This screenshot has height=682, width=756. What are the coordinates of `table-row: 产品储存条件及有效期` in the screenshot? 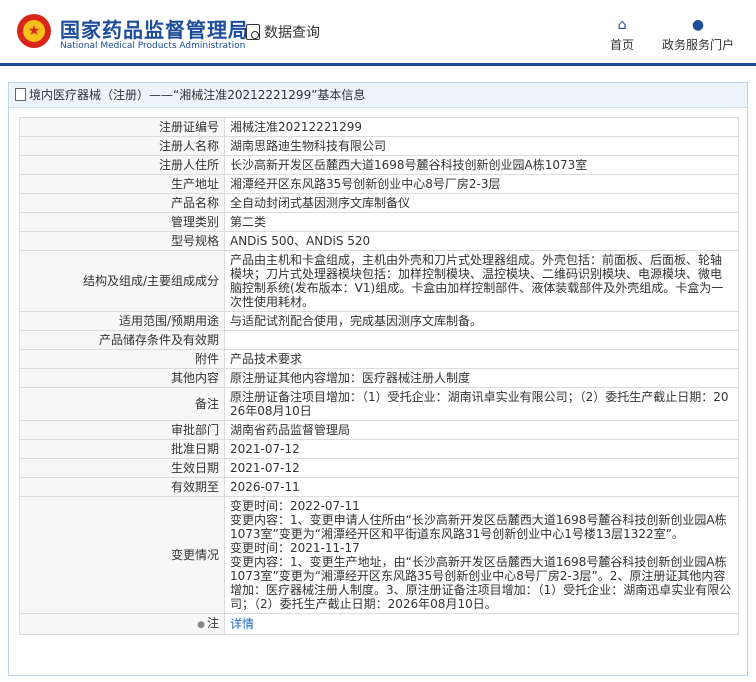 It's located at (379, 340).